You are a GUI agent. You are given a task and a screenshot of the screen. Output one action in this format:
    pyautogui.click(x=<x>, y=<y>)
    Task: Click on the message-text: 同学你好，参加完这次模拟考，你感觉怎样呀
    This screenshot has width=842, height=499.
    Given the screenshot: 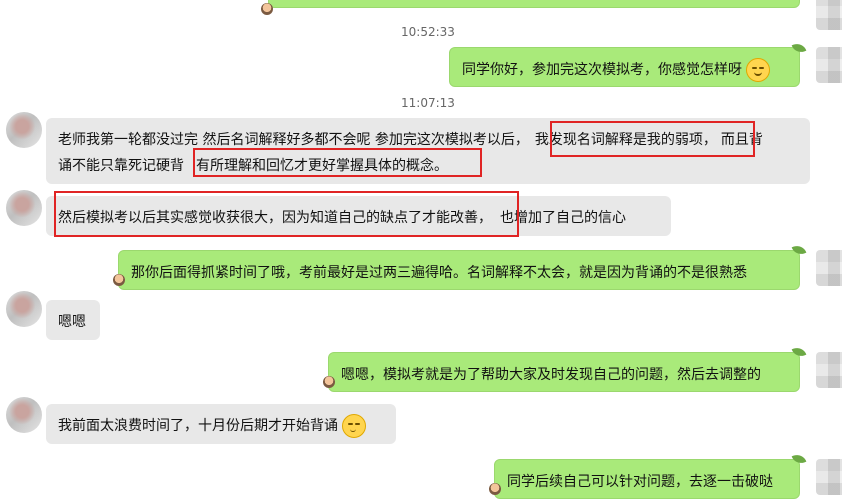 What is the action you would take?
    pyautogui.click(x=602, y=70)
    